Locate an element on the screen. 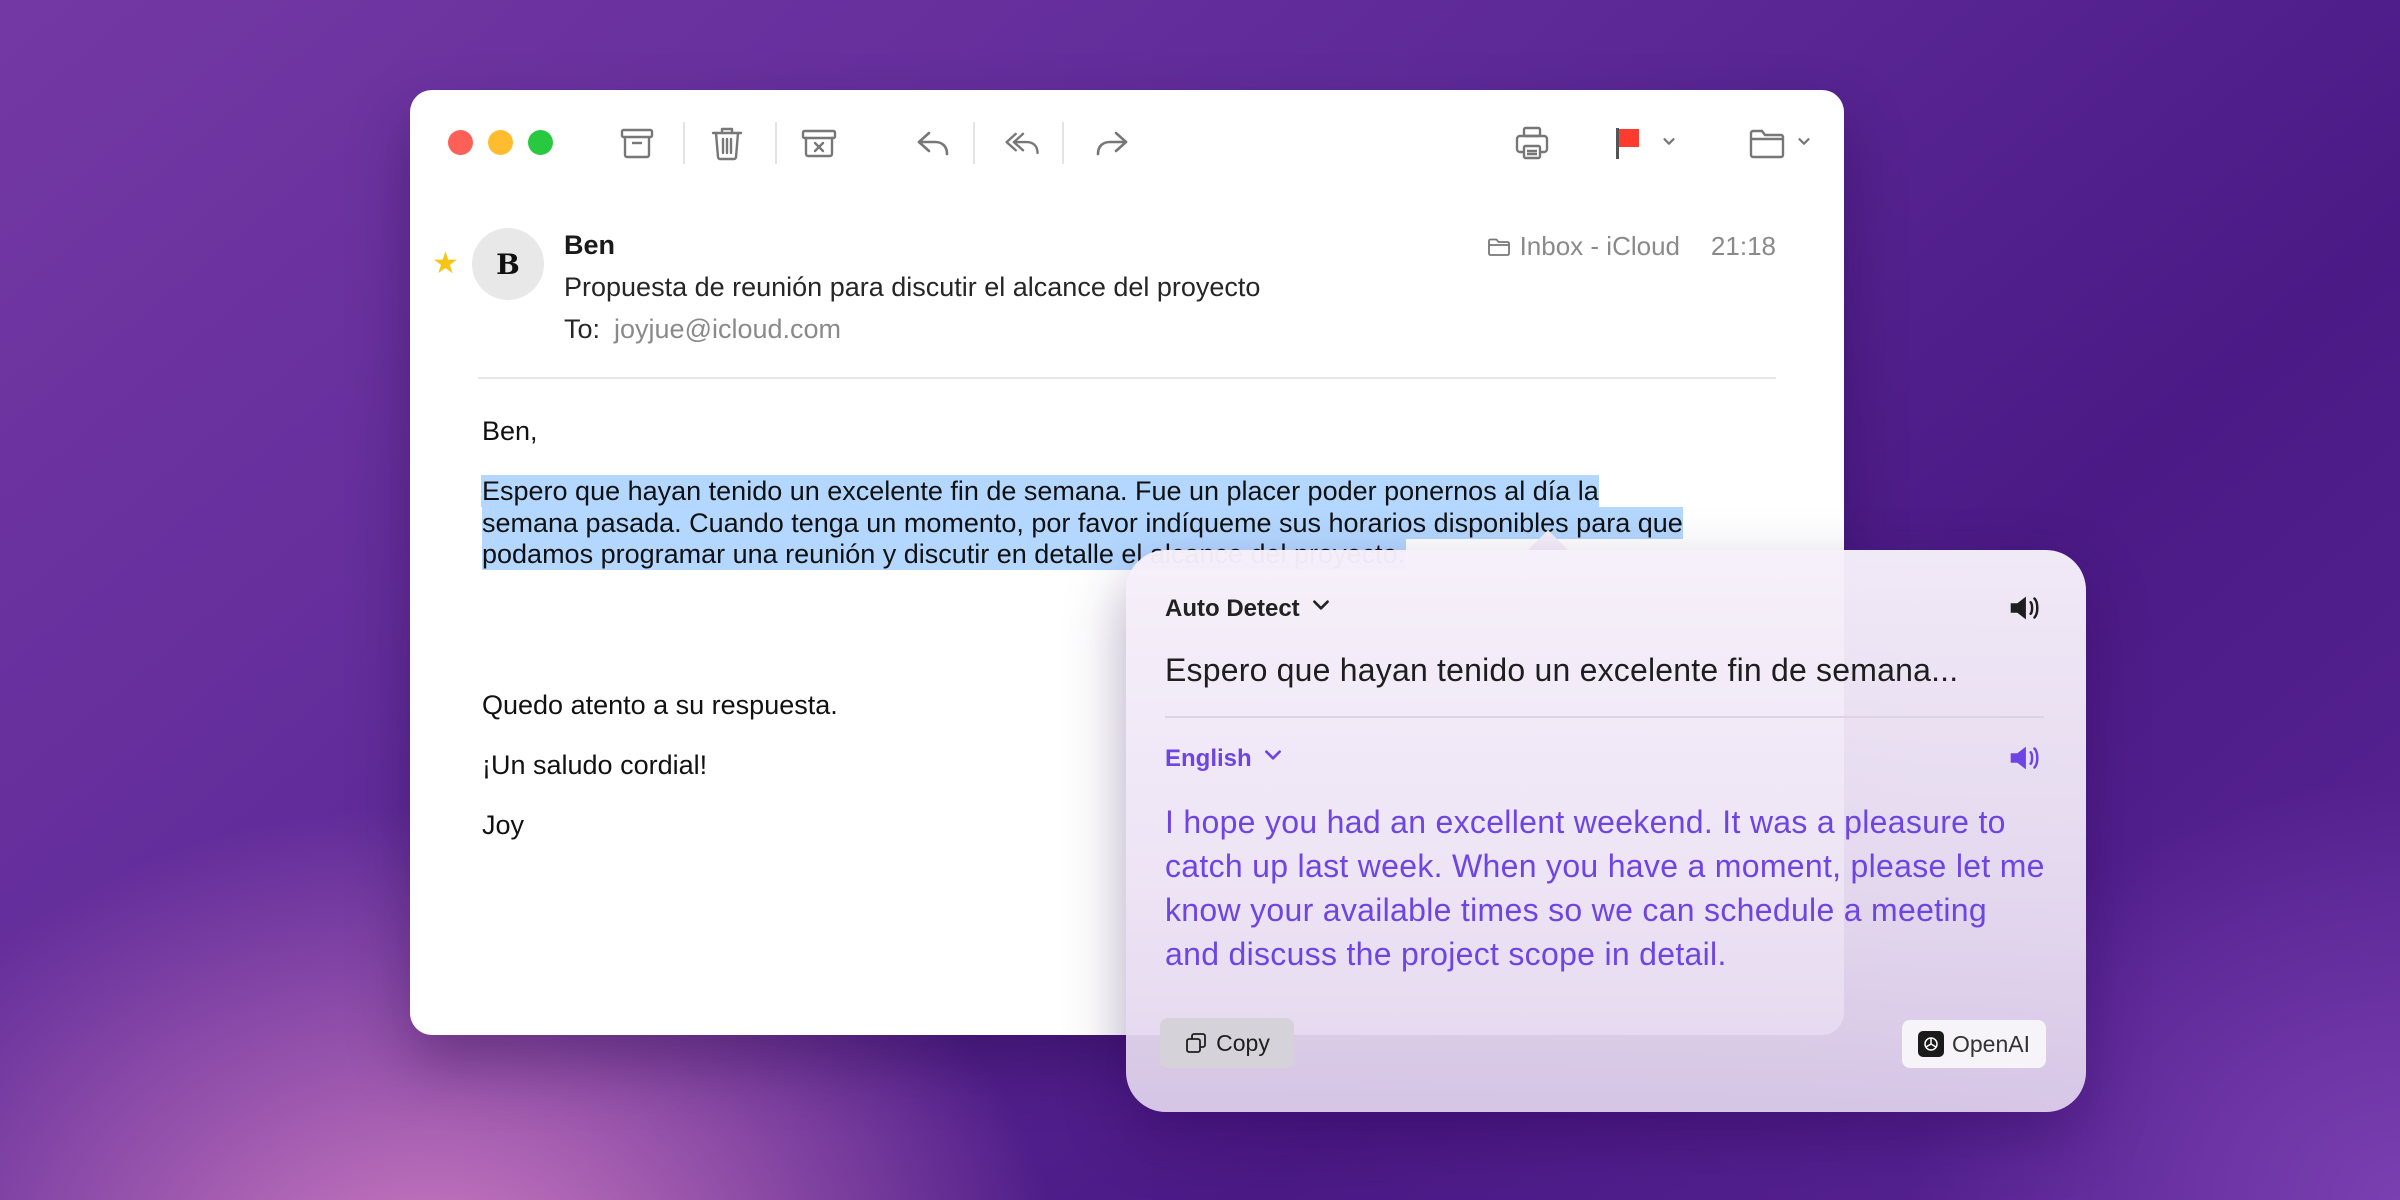 This screenshot has width=2400, height=1200. move-to-folder-button is located at coordinates (1767, 143).